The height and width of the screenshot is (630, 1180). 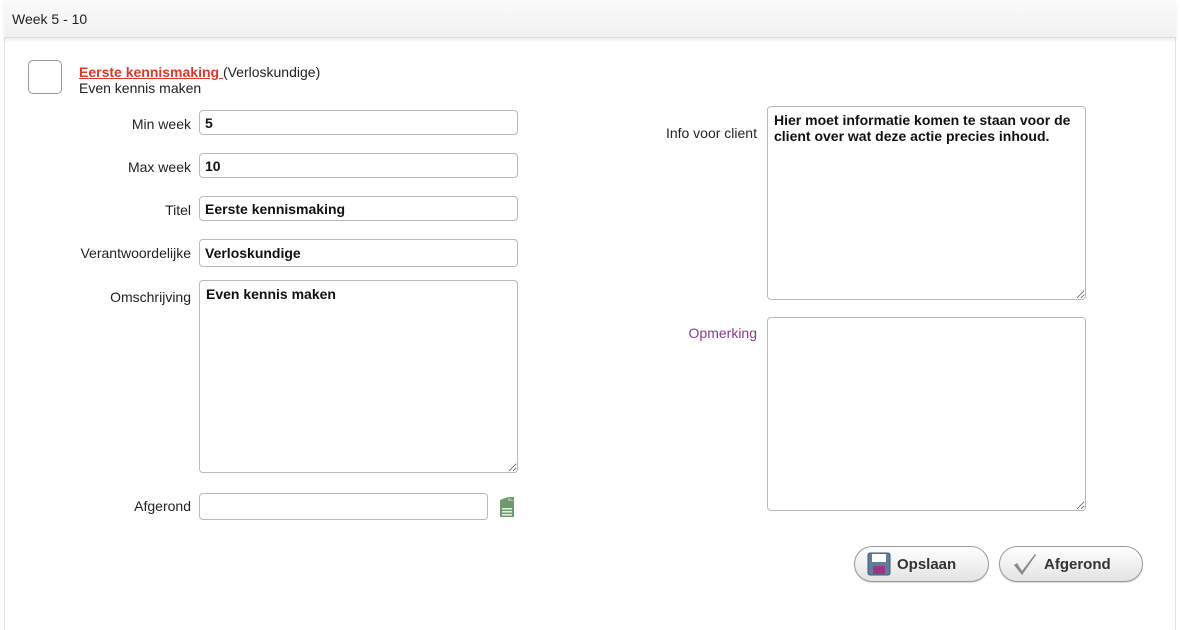 What do you see at coordinates (926, 414) in the screenshot?
I see `opmerking-textarea` at bounding box center [926, 414].